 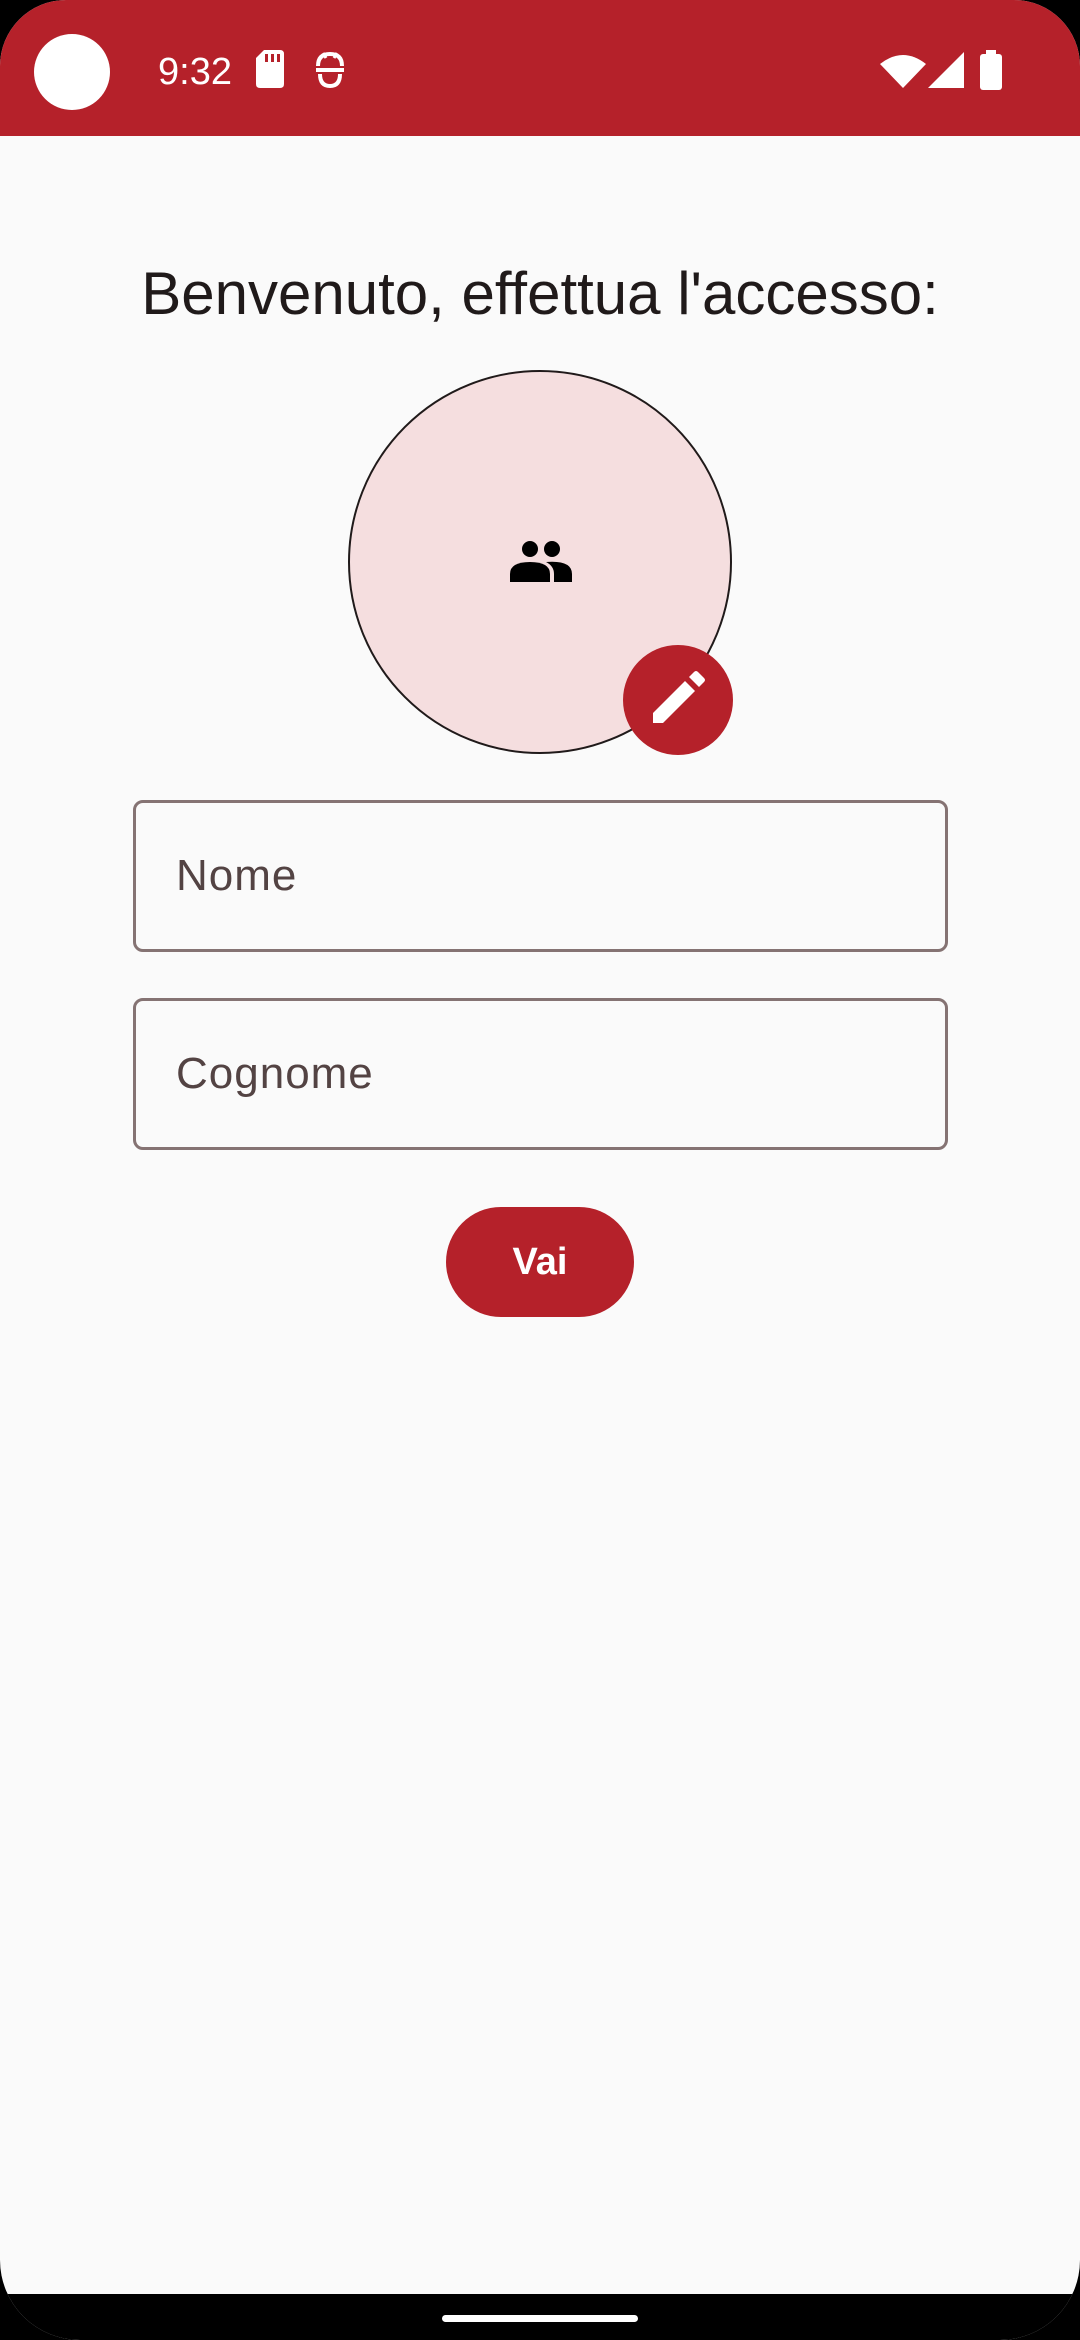 I want to click on last-name-input, so click(x=541, y=1074).